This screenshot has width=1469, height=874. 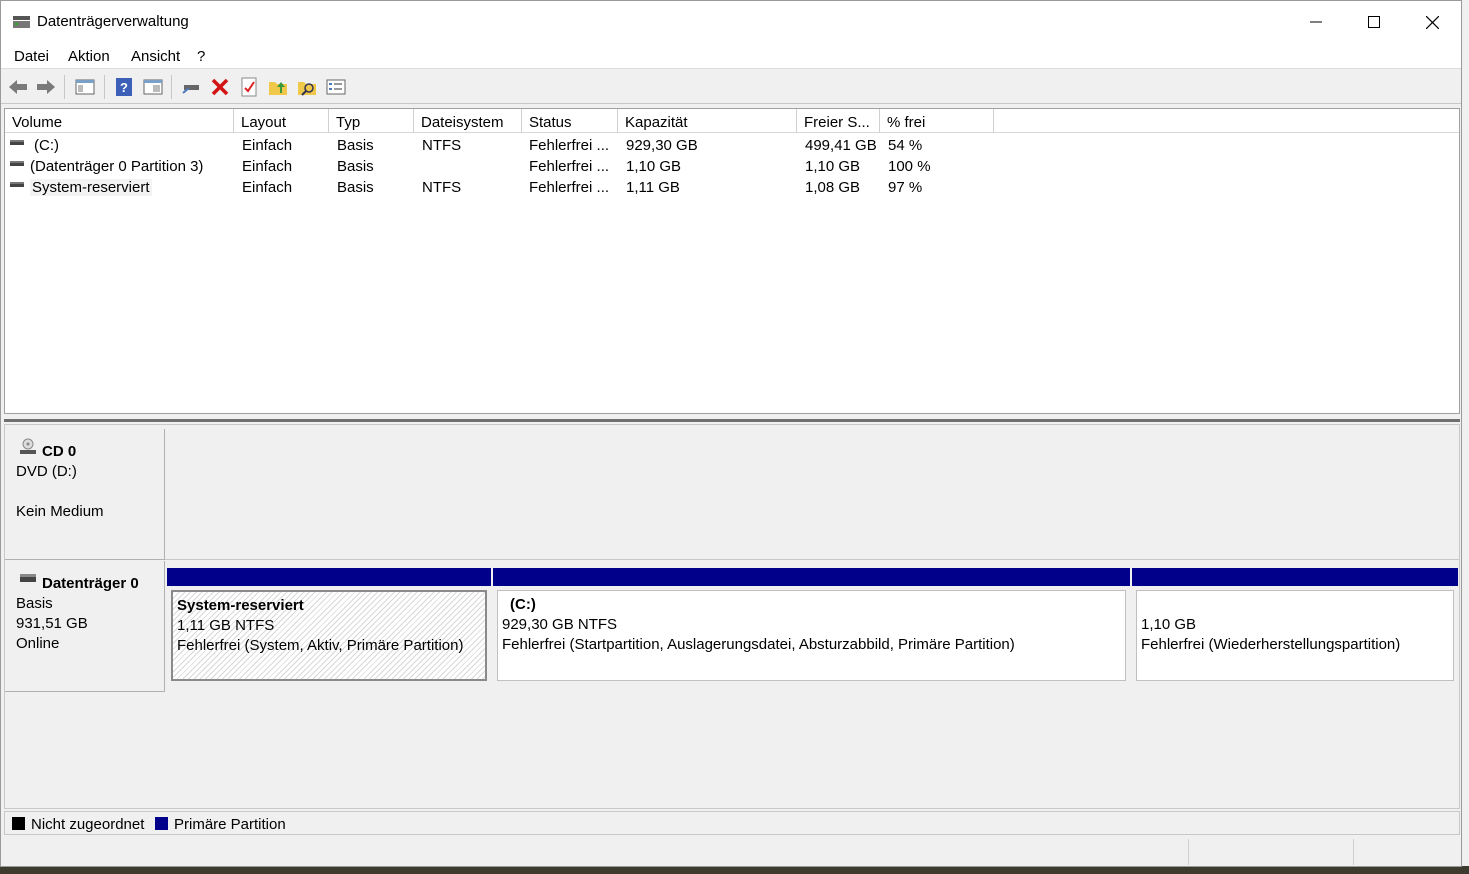 What do you see at coordinates (833, 166) in the screenshot?
I see `volume-free-space: 1,10 GB` at bounding box center [833, 166].